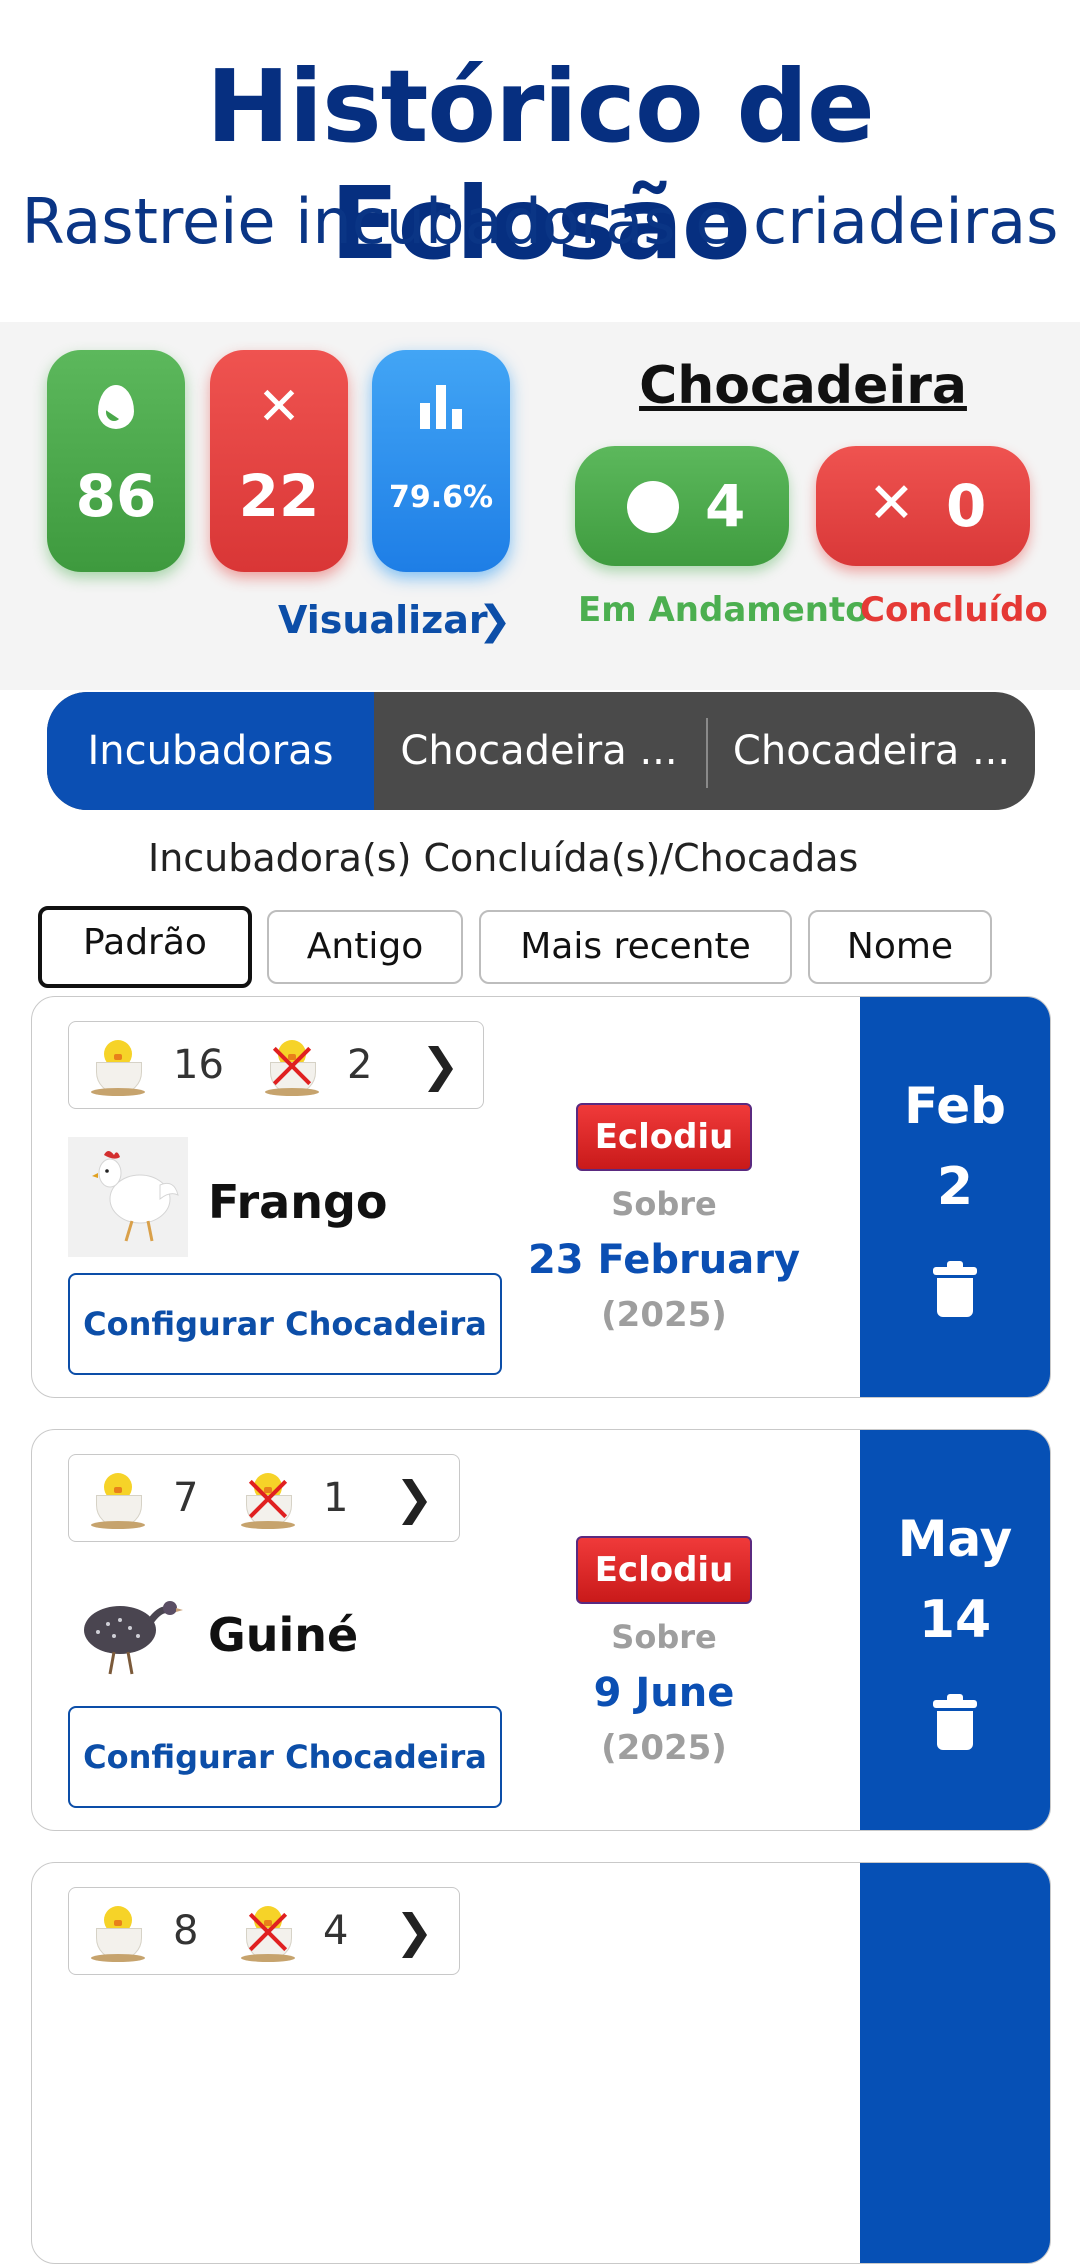 The image size is (1080, 2264). I want to click on in-progress-label: Em Andamento, so click(723, 610).